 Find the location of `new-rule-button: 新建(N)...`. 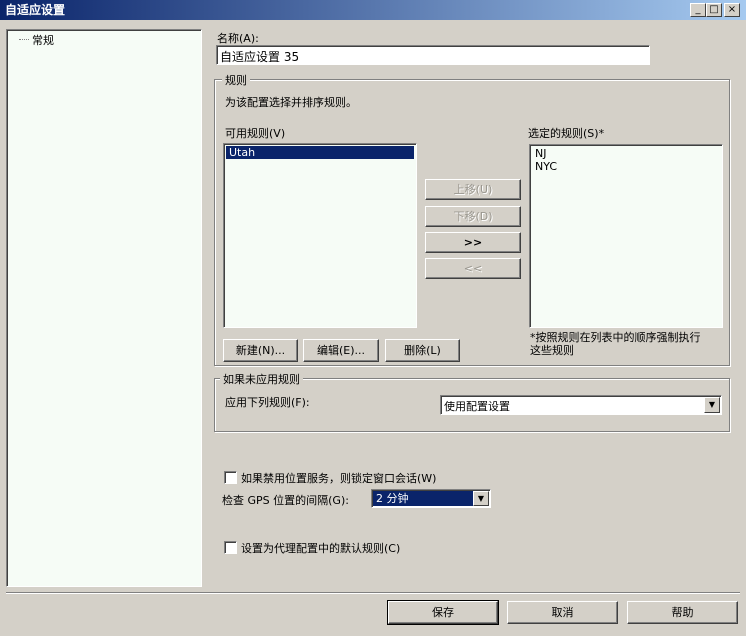

new-rule-button: 新建(N)... is located at coordinates (260, 350).